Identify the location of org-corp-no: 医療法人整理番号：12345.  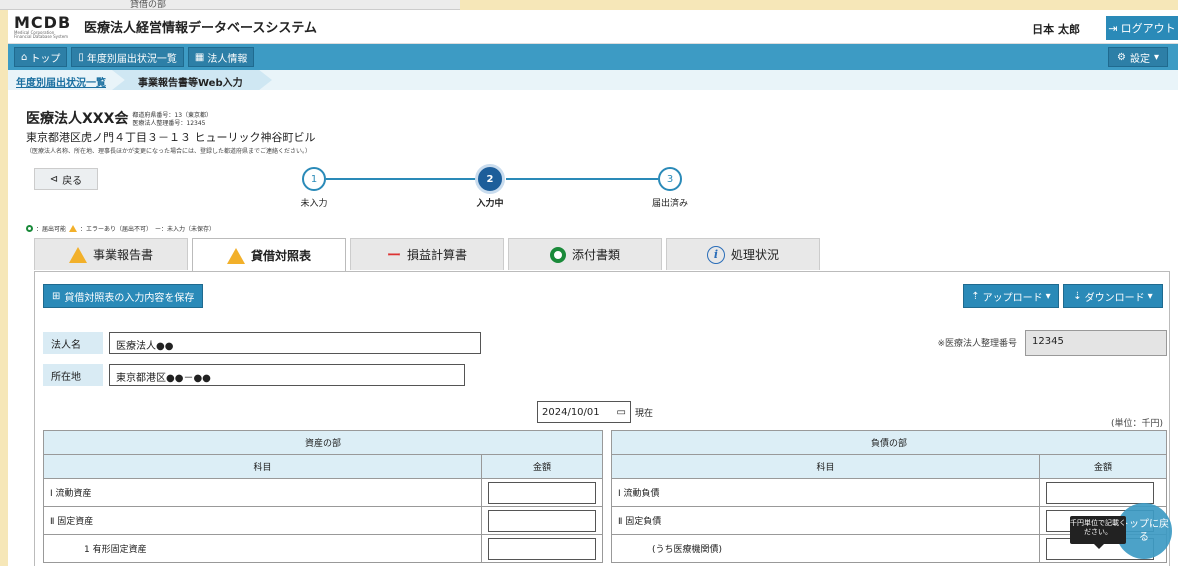
(169, 124).